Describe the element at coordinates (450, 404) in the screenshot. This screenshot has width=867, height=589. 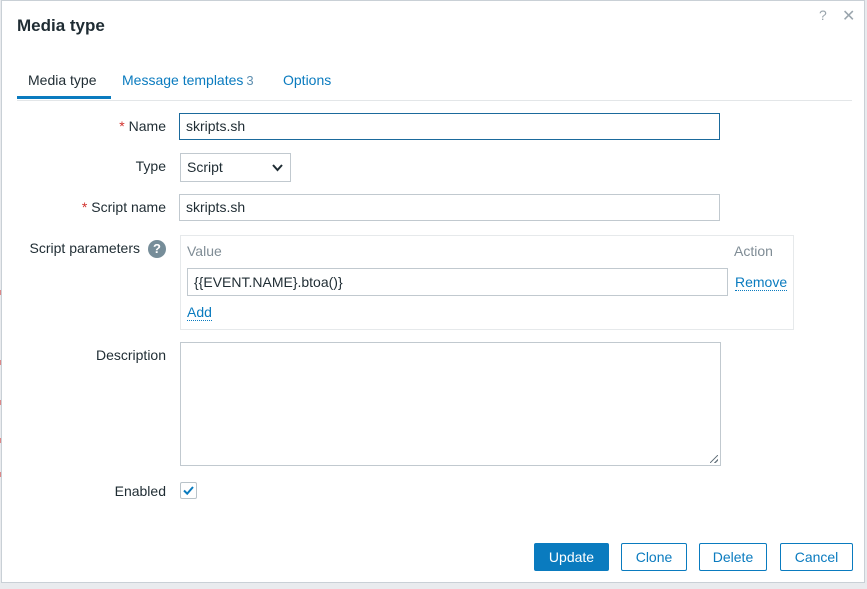
I see `description-textarea` at that location.